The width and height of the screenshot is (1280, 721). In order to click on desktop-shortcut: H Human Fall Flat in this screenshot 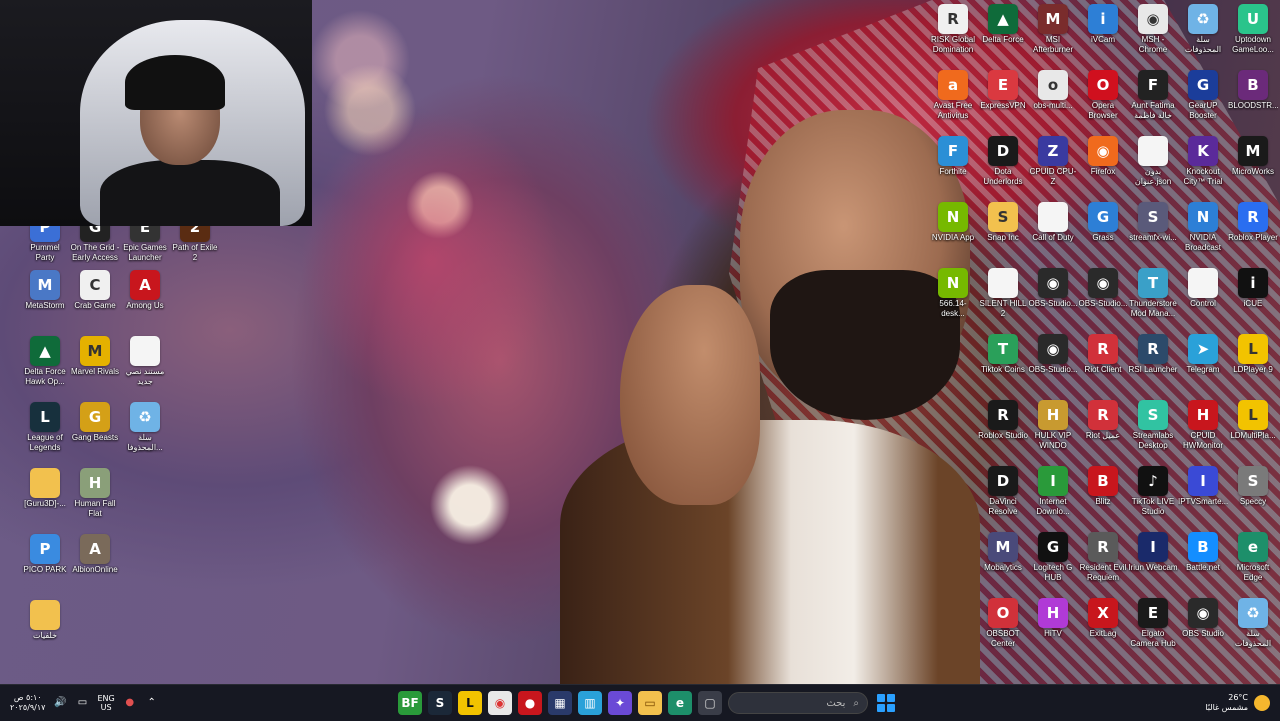, I will do `click(95, 493)`.